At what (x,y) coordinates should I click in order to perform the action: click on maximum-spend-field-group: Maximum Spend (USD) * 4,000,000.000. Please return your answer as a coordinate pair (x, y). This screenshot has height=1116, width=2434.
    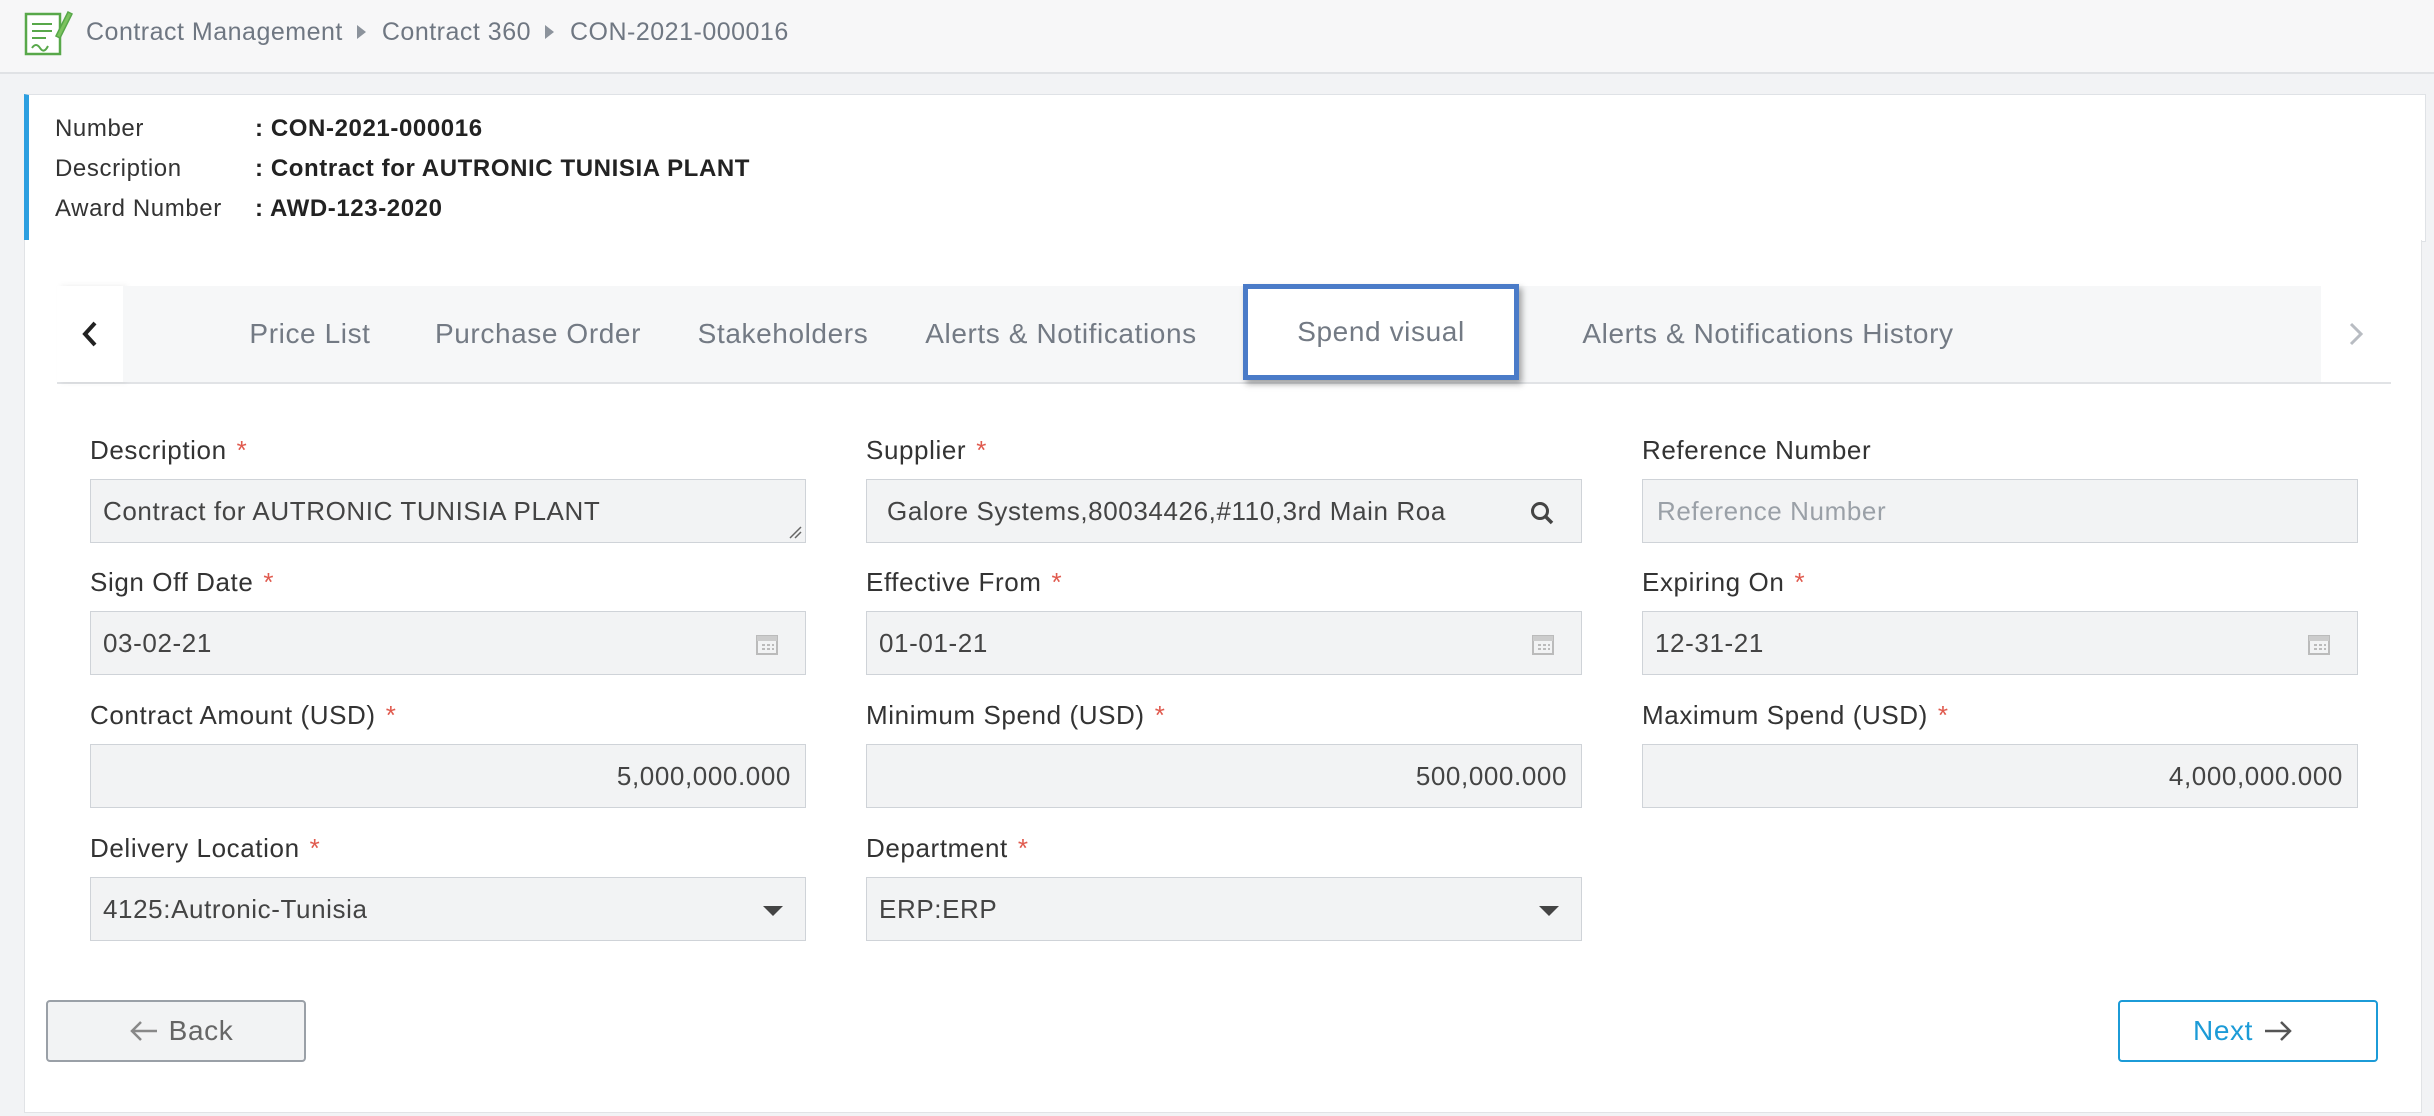
    Looking at the image, I should click on (2000, 754).